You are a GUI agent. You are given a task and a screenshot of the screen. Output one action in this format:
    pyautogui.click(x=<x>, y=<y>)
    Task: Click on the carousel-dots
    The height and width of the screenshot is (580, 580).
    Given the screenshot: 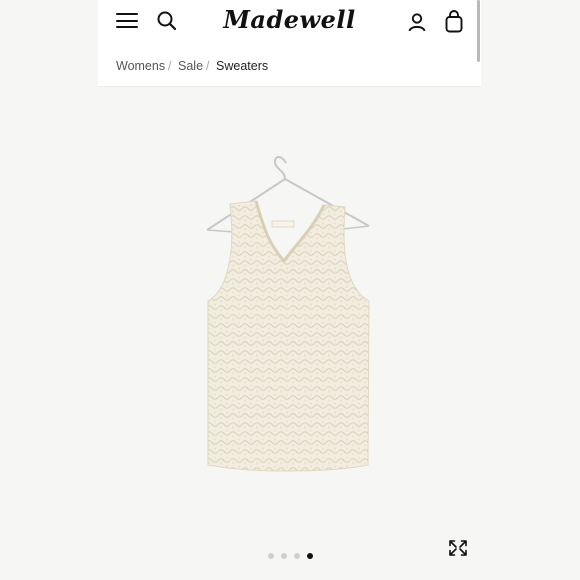 What is the action you would take?
    pyautogui.click(x=290, y=558)
    